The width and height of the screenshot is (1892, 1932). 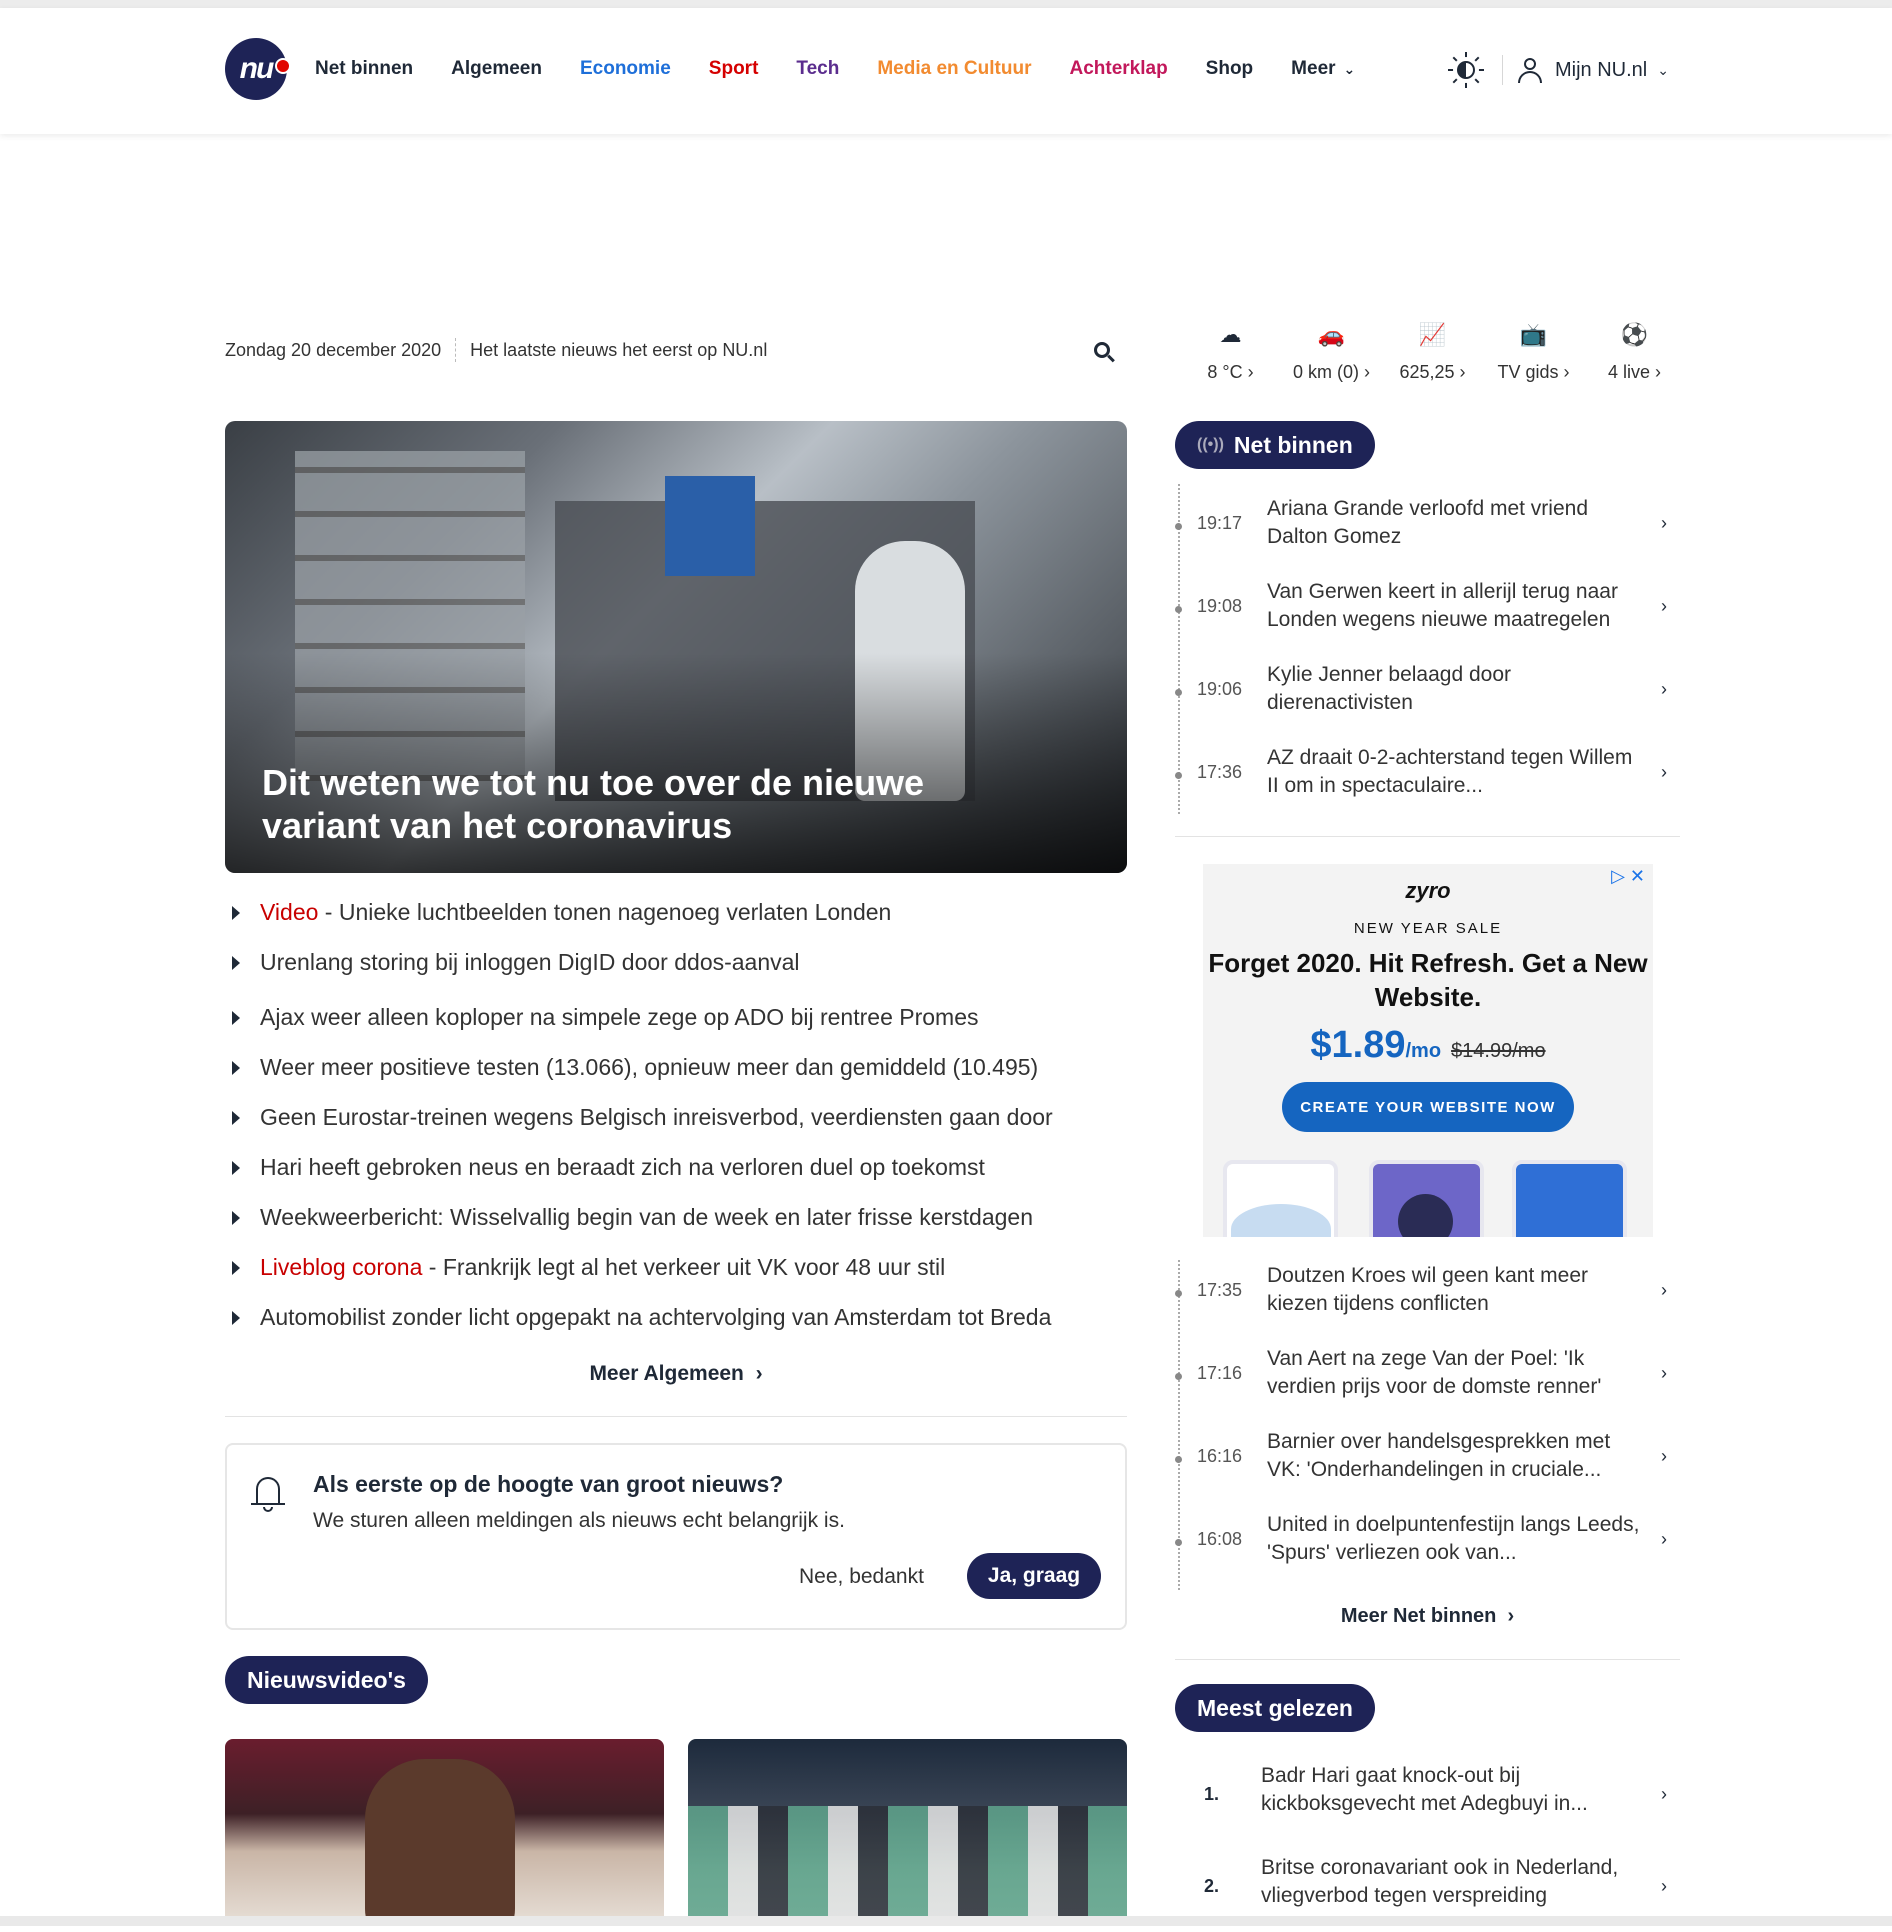 I want to click on account-link: Mijn NU.nl, so click(x=1601, y=70).